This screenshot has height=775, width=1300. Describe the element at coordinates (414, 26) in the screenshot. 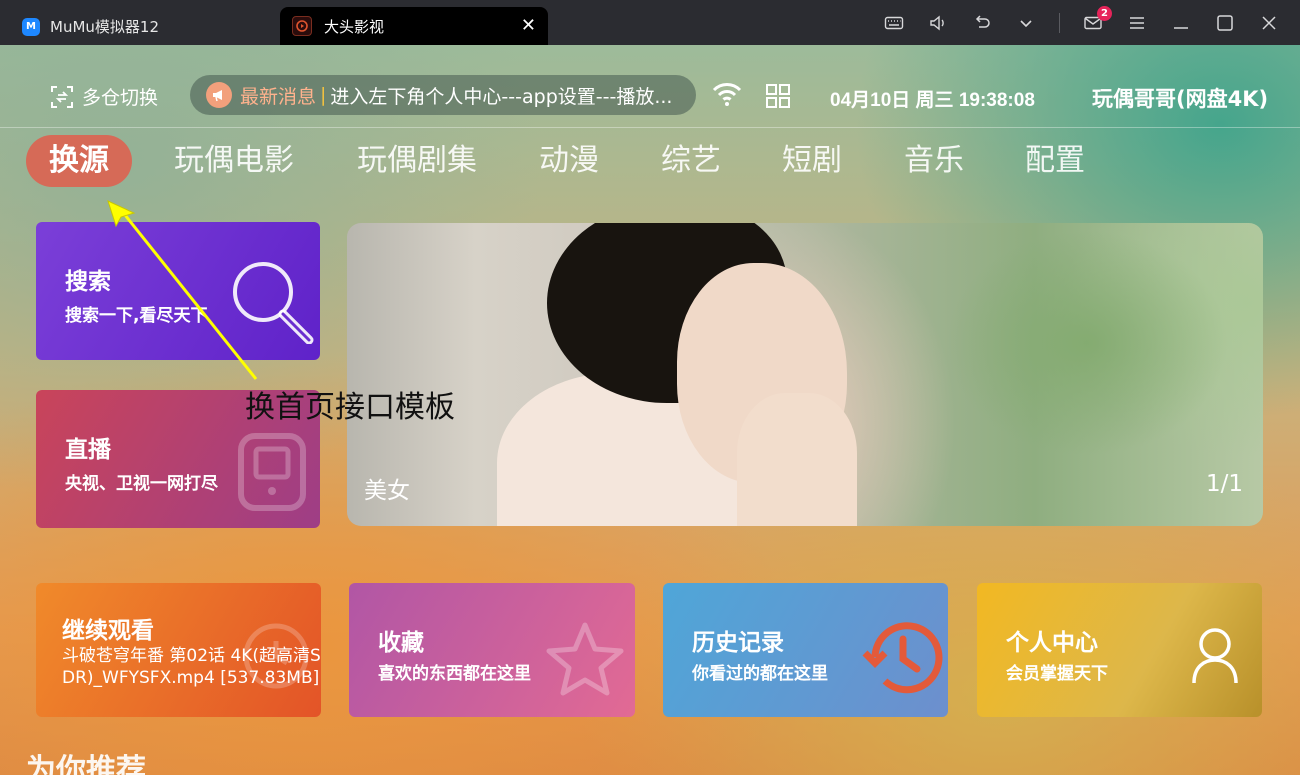

I see `active-app-tab: 大头影视 ✕` at that location.